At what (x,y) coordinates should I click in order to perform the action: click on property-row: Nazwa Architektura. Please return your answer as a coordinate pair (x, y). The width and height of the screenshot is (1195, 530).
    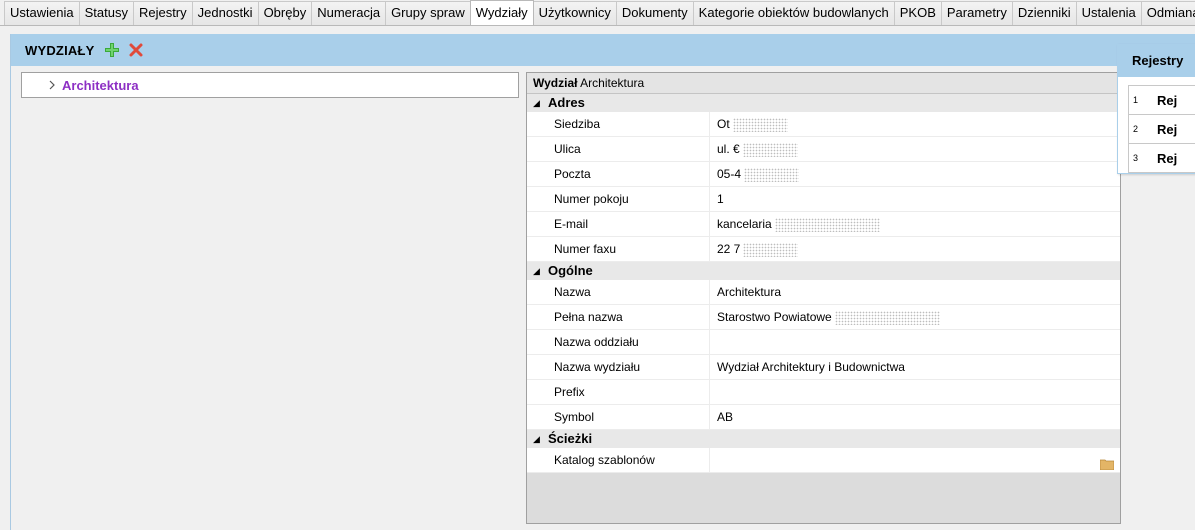
    Looking at the image, I should click on (823, 292).